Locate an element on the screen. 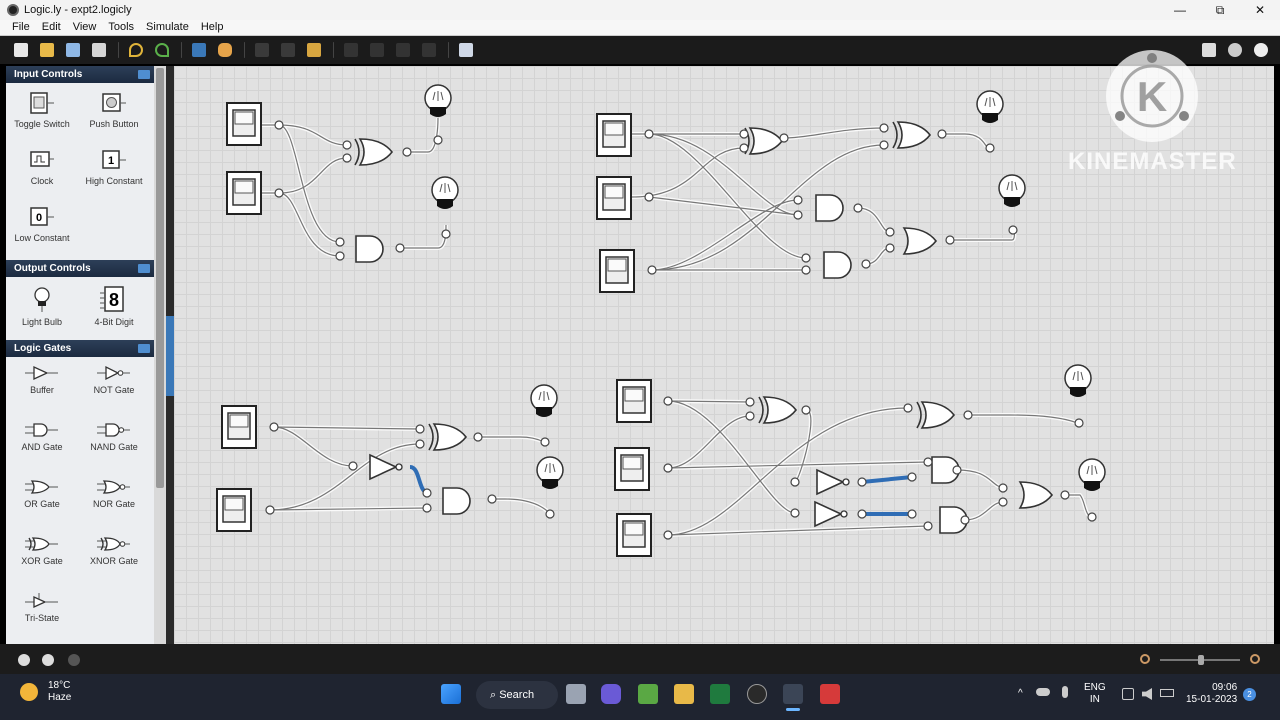  taskbar-search: ⌕ Search is located at coordinates (517, 695).